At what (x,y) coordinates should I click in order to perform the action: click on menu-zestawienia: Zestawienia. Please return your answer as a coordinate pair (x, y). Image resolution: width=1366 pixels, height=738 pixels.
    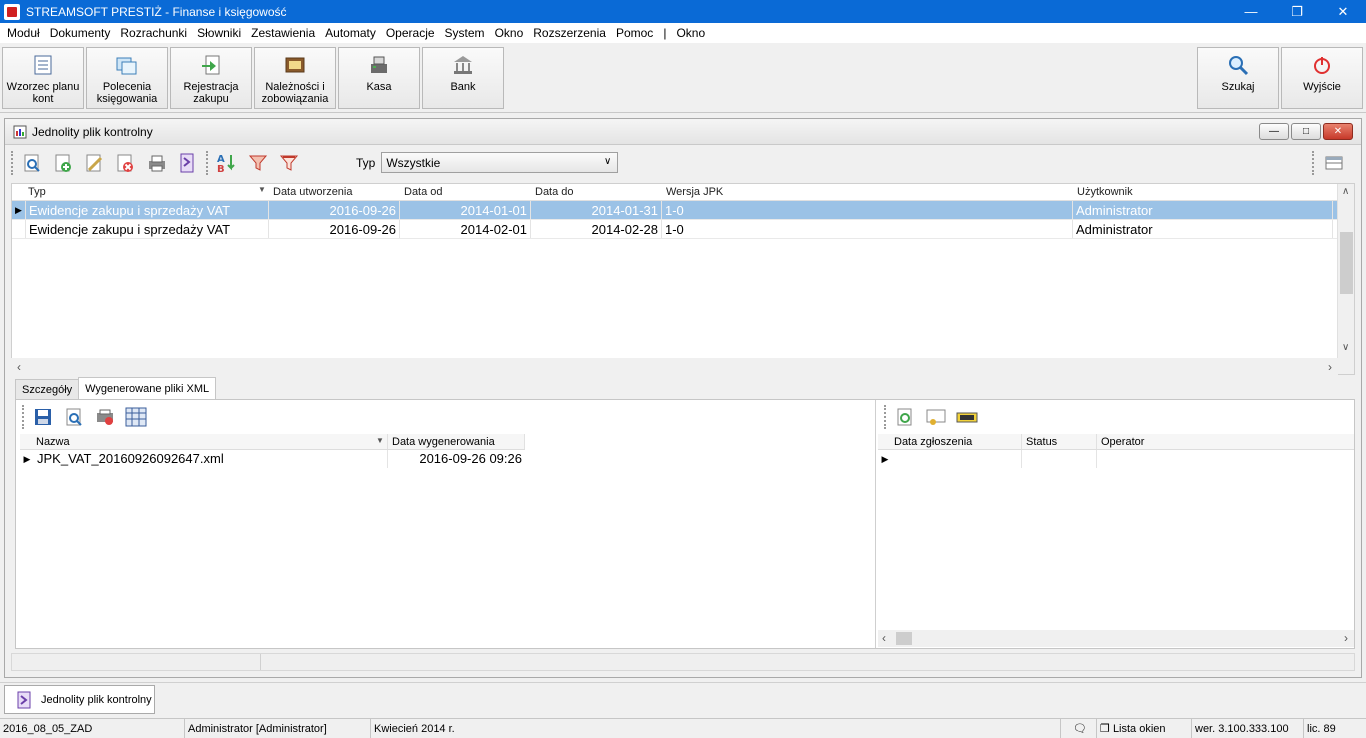
    Looking at the image, I should click on (283, 33).